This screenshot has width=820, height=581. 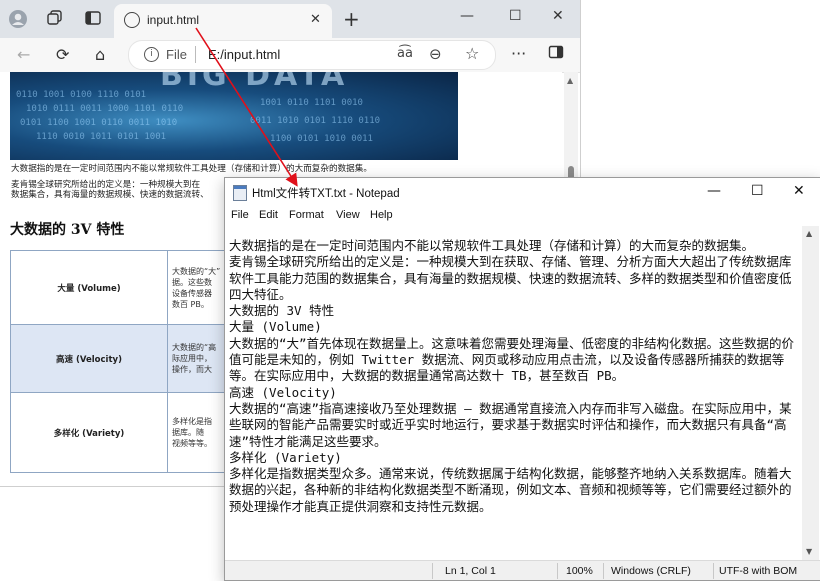 What do you see at coordinates (405, 53) in the screenshot?
I see `read-aloud-icon: a͡a` at bounding box center [405, 53].